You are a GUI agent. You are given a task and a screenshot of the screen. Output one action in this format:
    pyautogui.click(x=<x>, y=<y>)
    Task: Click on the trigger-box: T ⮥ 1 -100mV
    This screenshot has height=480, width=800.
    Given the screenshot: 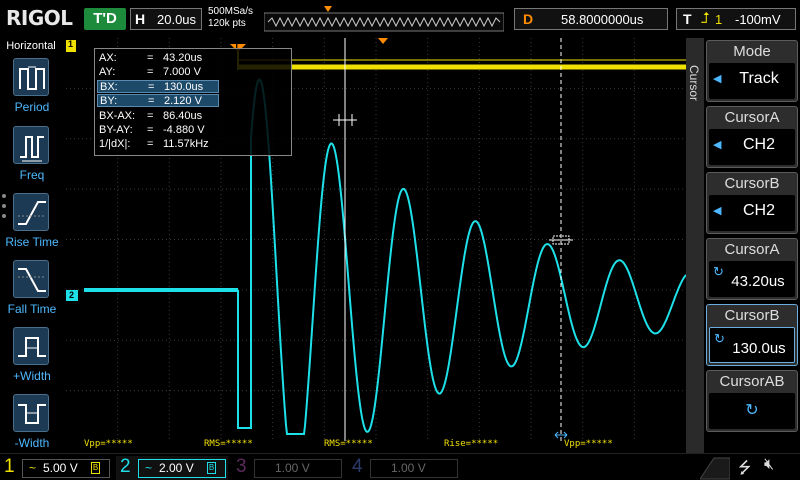 What is the action you would take?
    pyautogui.click(x=736, y=19)
    